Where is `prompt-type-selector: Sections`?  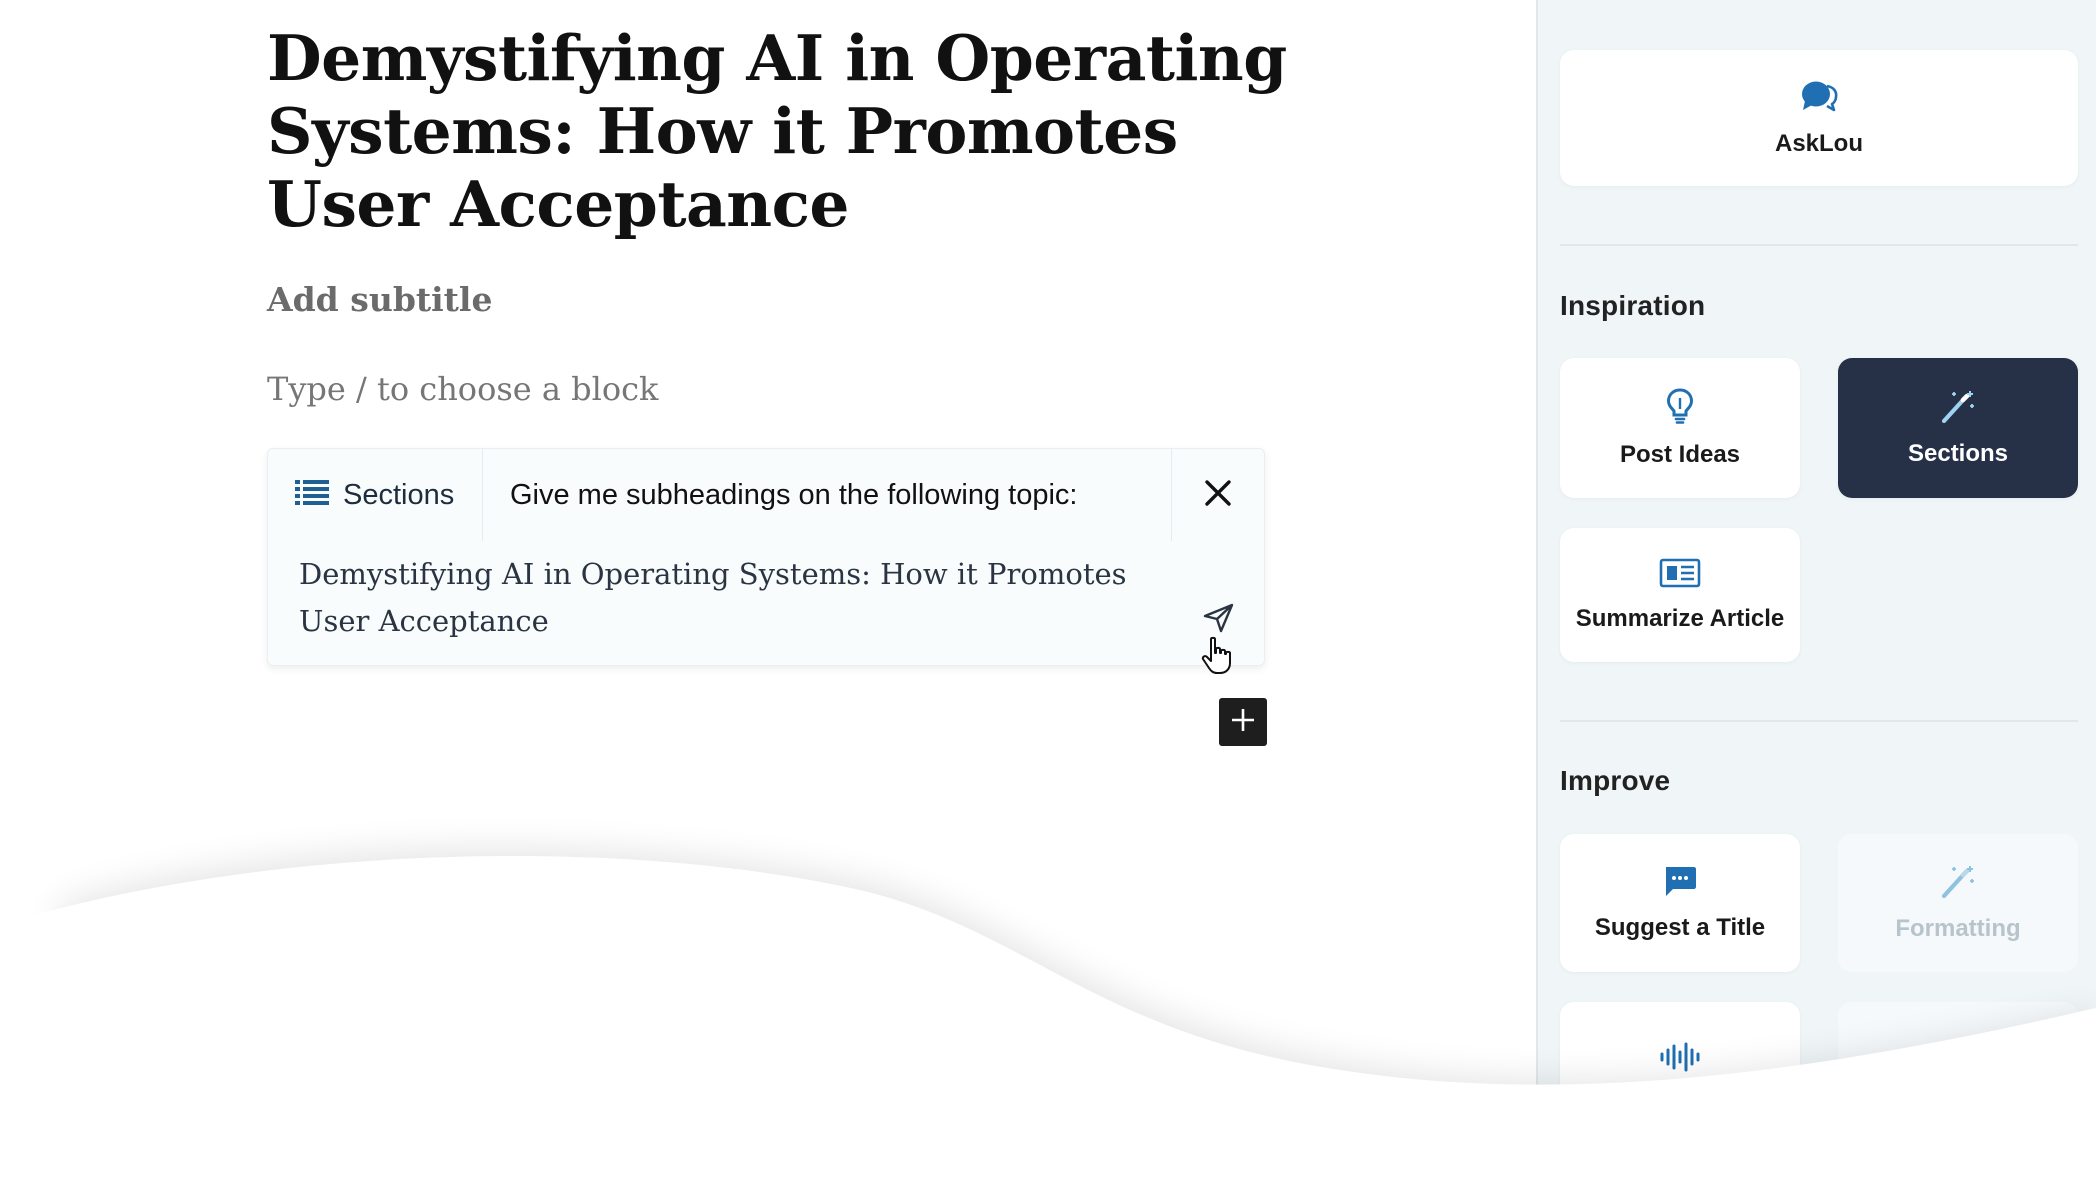
prompt-type-selector: Sections is located at coordinates (375, 495).